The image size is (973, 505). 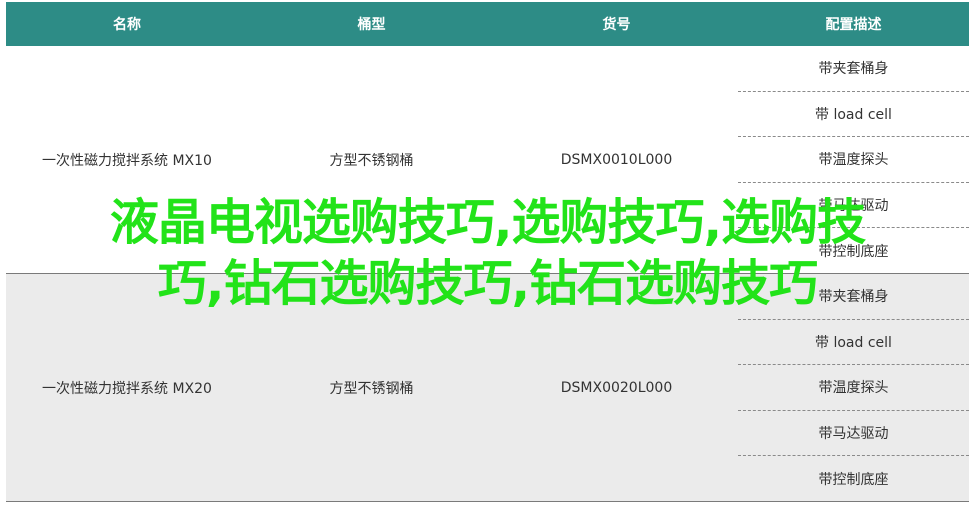 What do you see at coordinates (127, 160) in the screenshot?
I see `product-name: 一次性磁力搅拌系统 MX10` at bounding box center [127, 160].